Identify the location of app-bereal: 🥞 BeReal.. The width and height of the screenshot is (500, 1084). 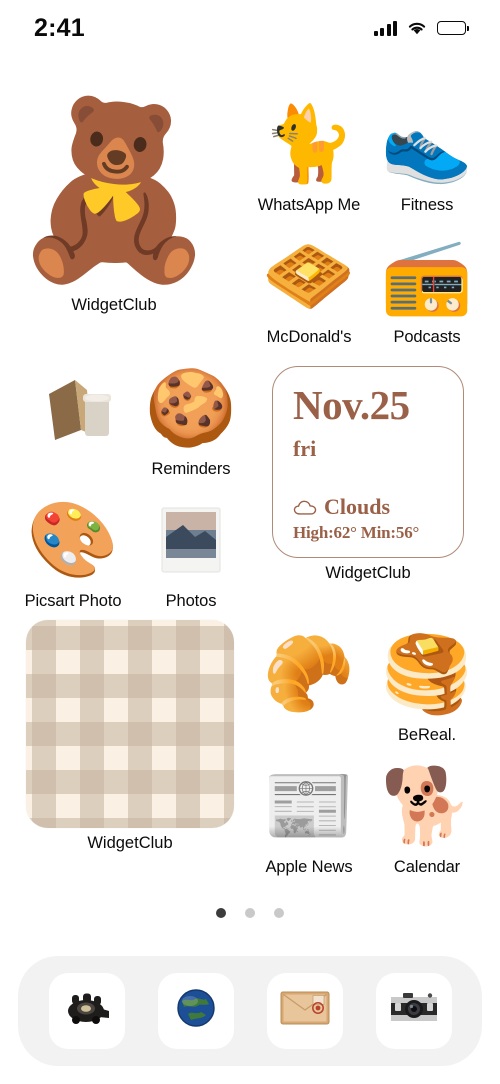
(427, 685).